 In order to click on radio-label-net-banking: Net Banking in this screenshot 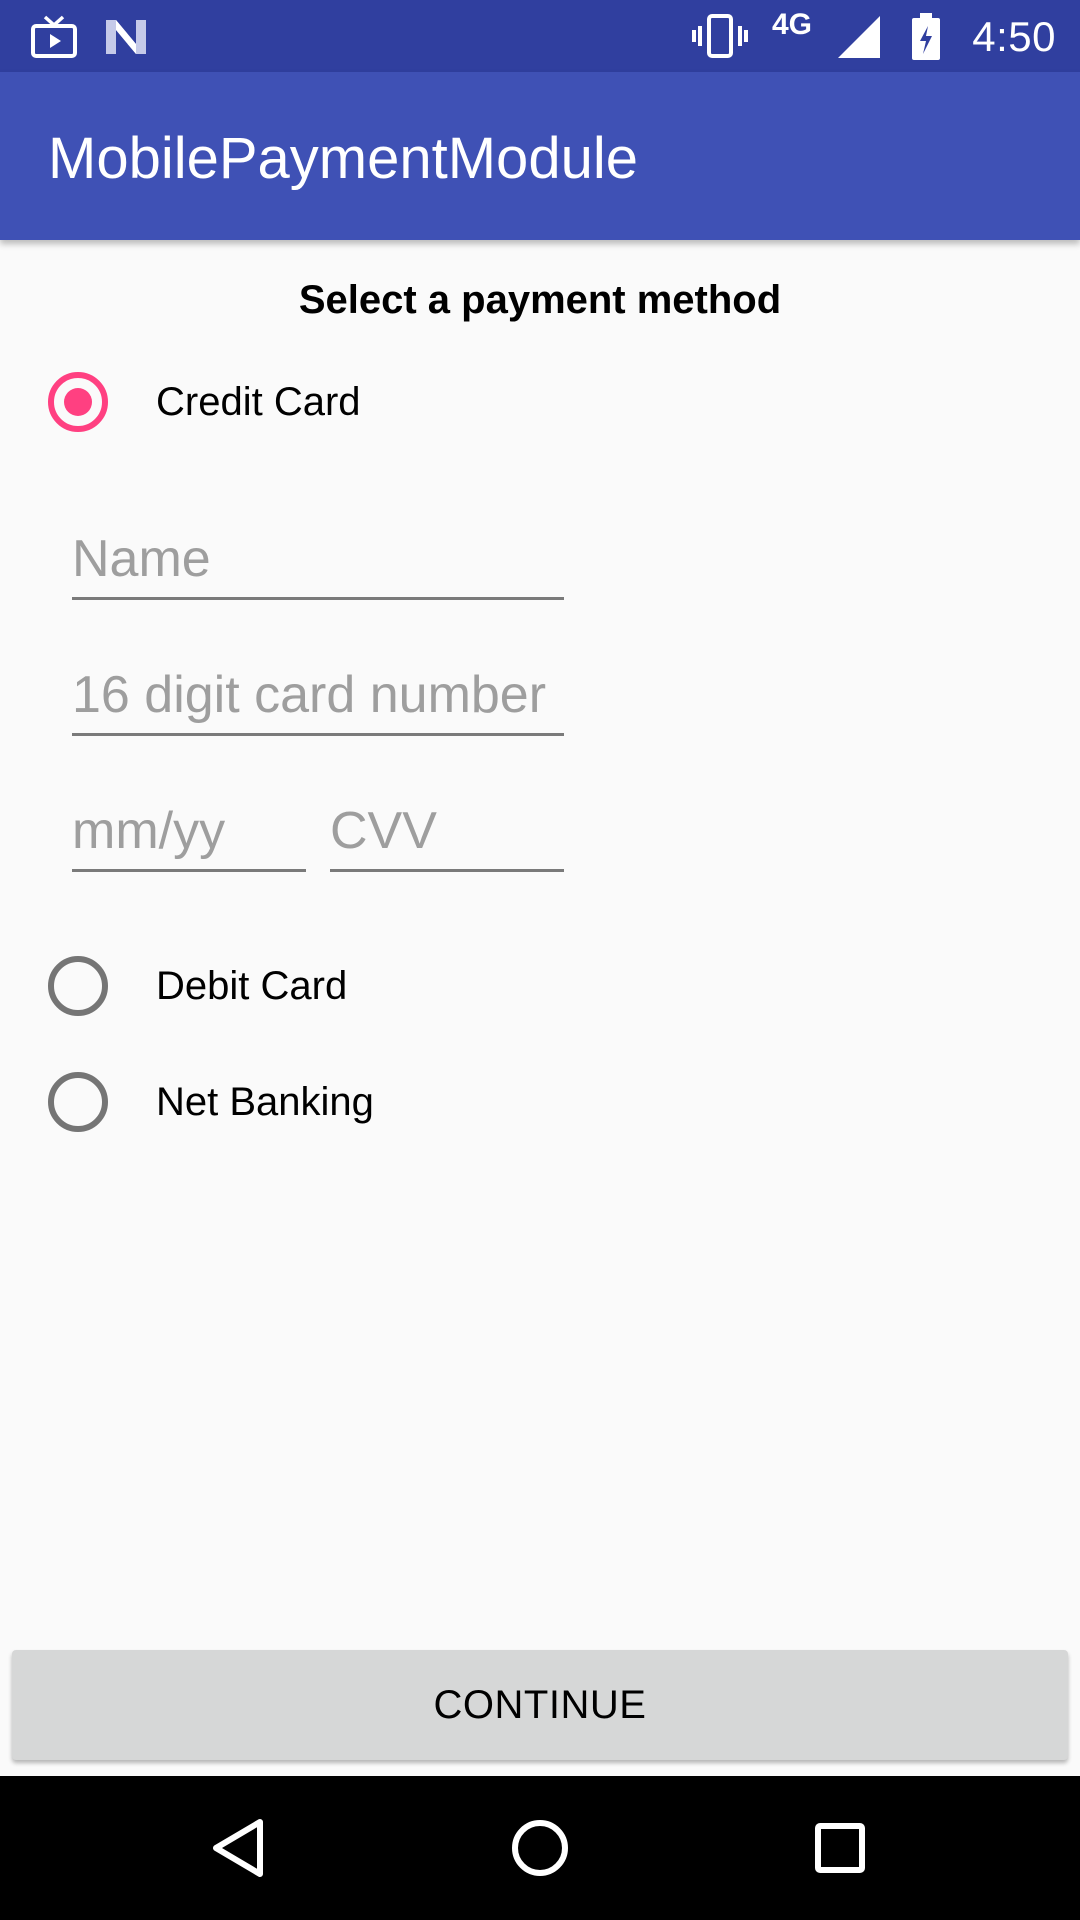, I will do `click(265, 1102)`.